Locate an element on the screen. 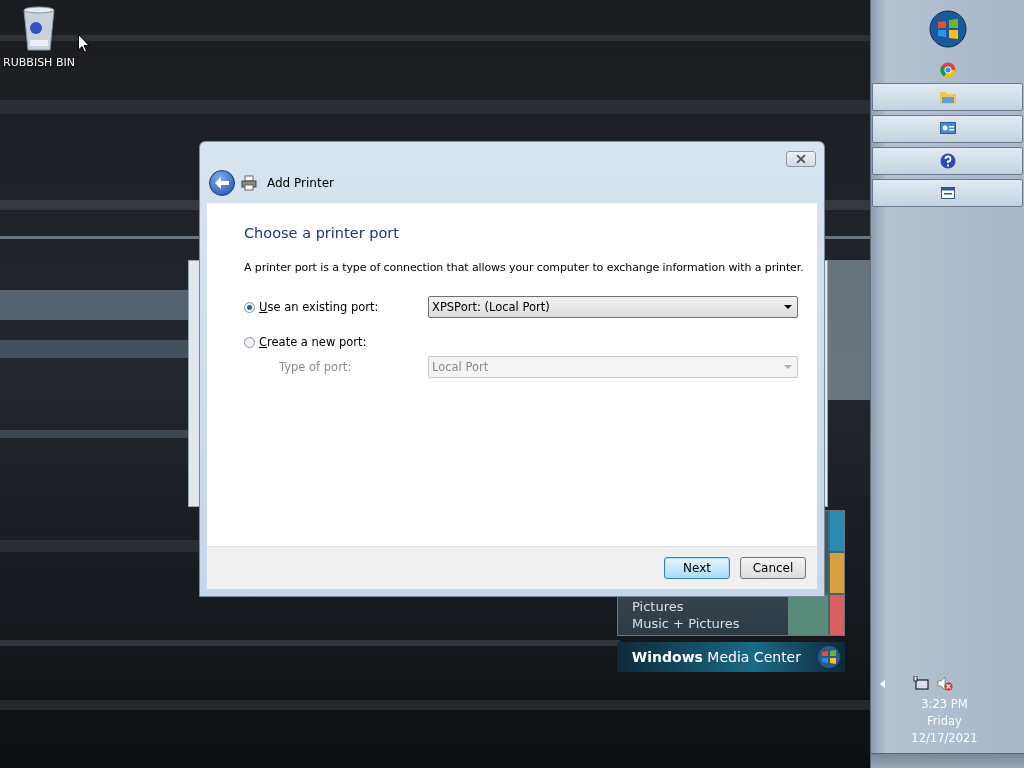 The image size is (1024, 768). folder-icon is located at coordinates (947, 97).